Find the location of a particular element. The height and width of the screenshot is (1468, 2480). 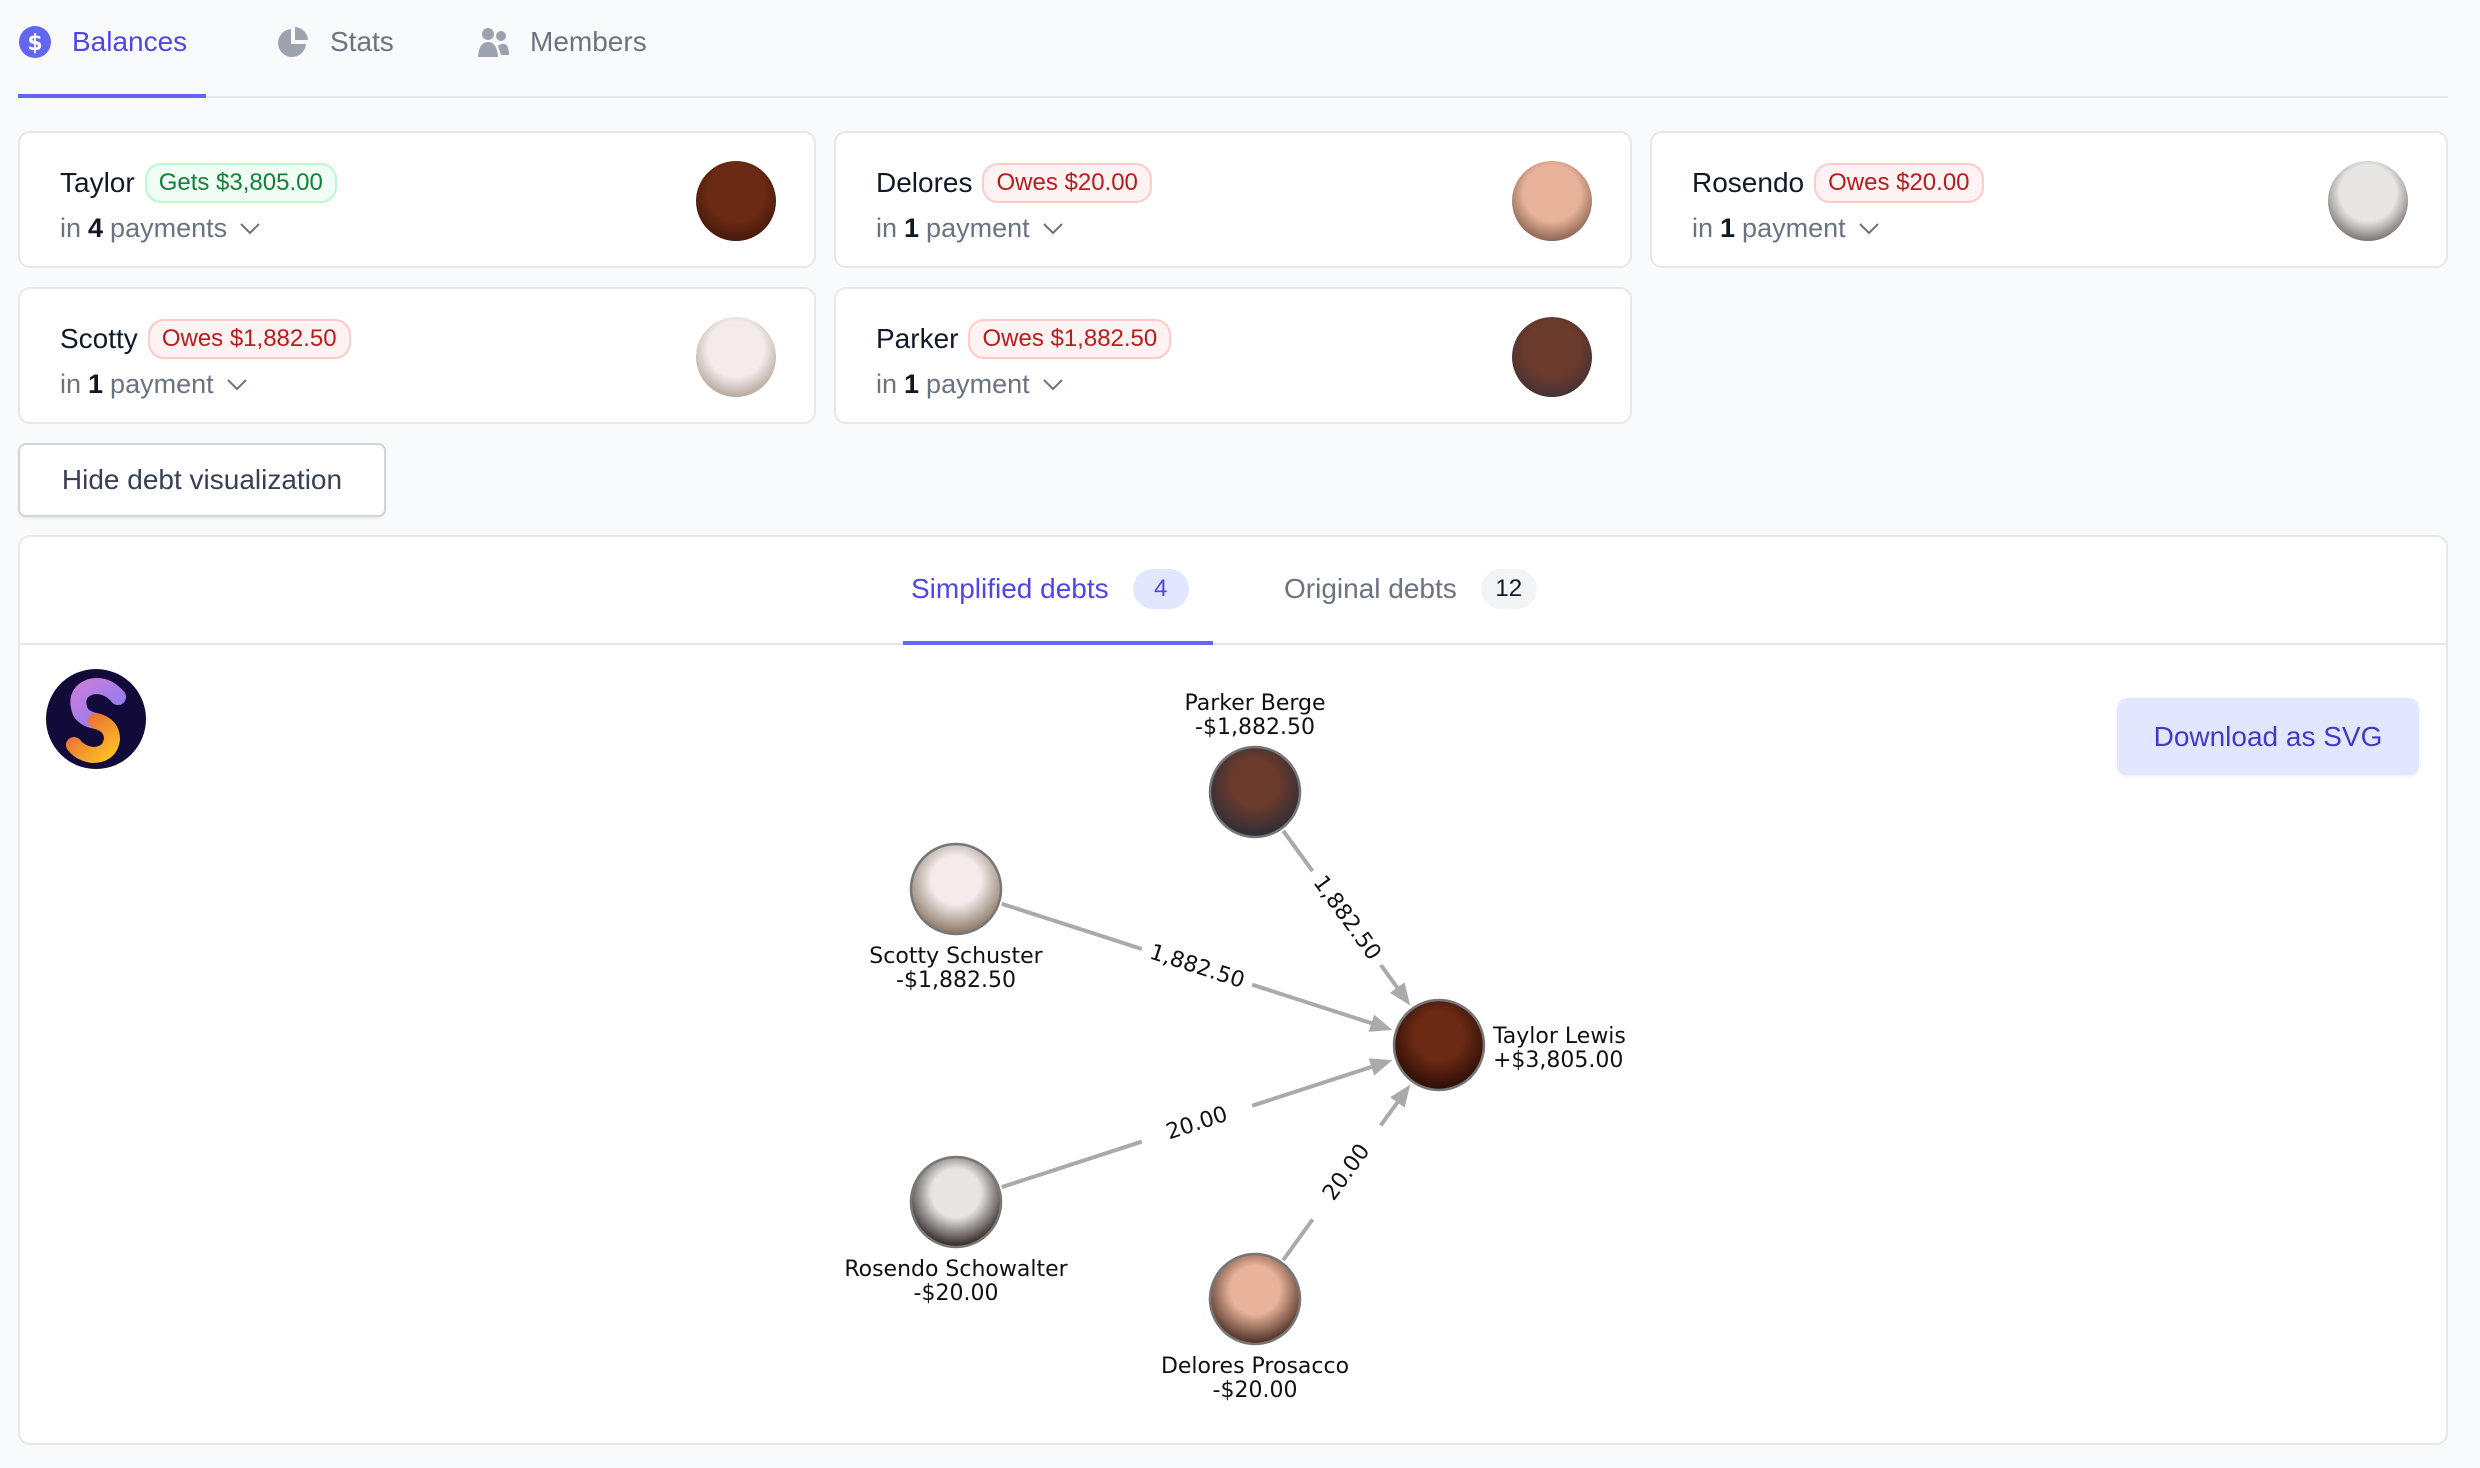

node-name: Scotty Schuster is located at coordinates (956, 956).